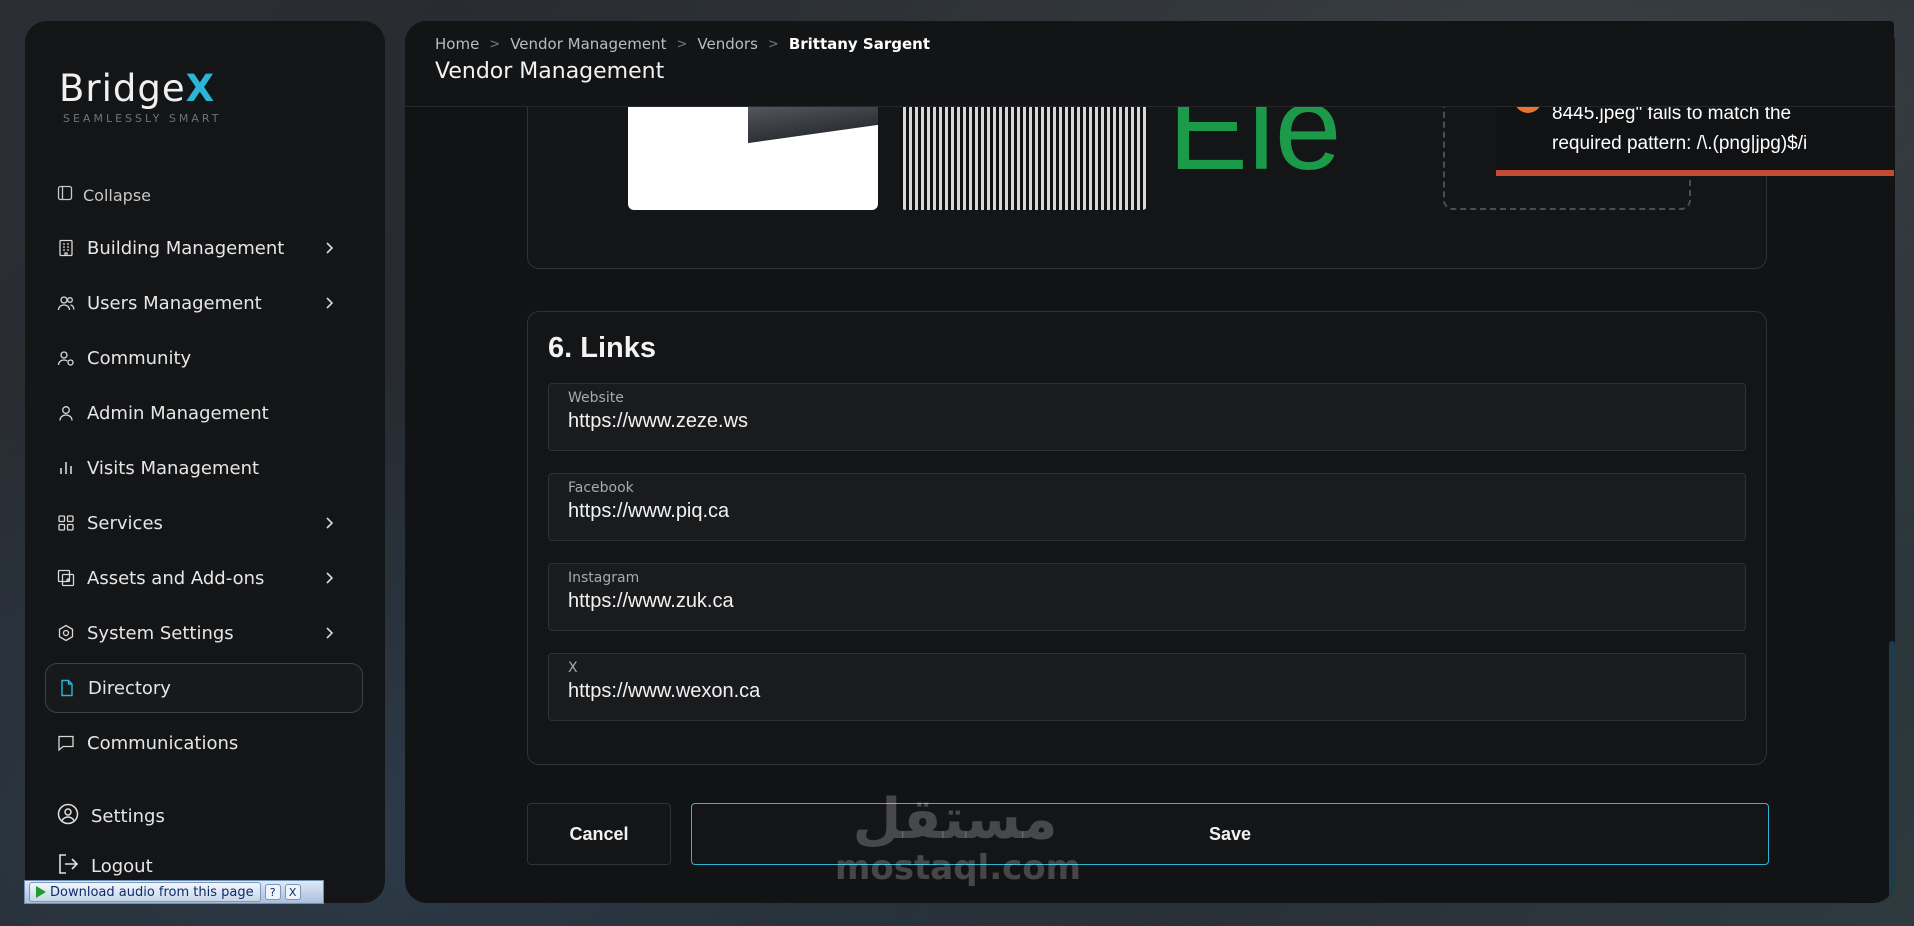 The width and height of the screenshot is (1914, 926). What do you see at coordinates (125, 523) in the screenshot?
I see `sidebar-item-label: Services` at bounding box center [125, 523].